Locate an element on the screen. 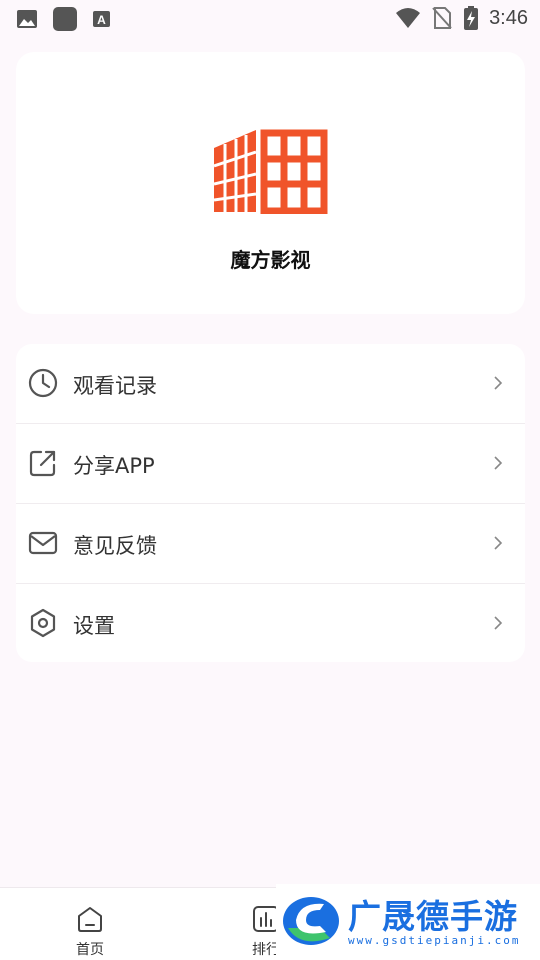  status-bar-right: 3:46 is located at coordinates (461, 18).